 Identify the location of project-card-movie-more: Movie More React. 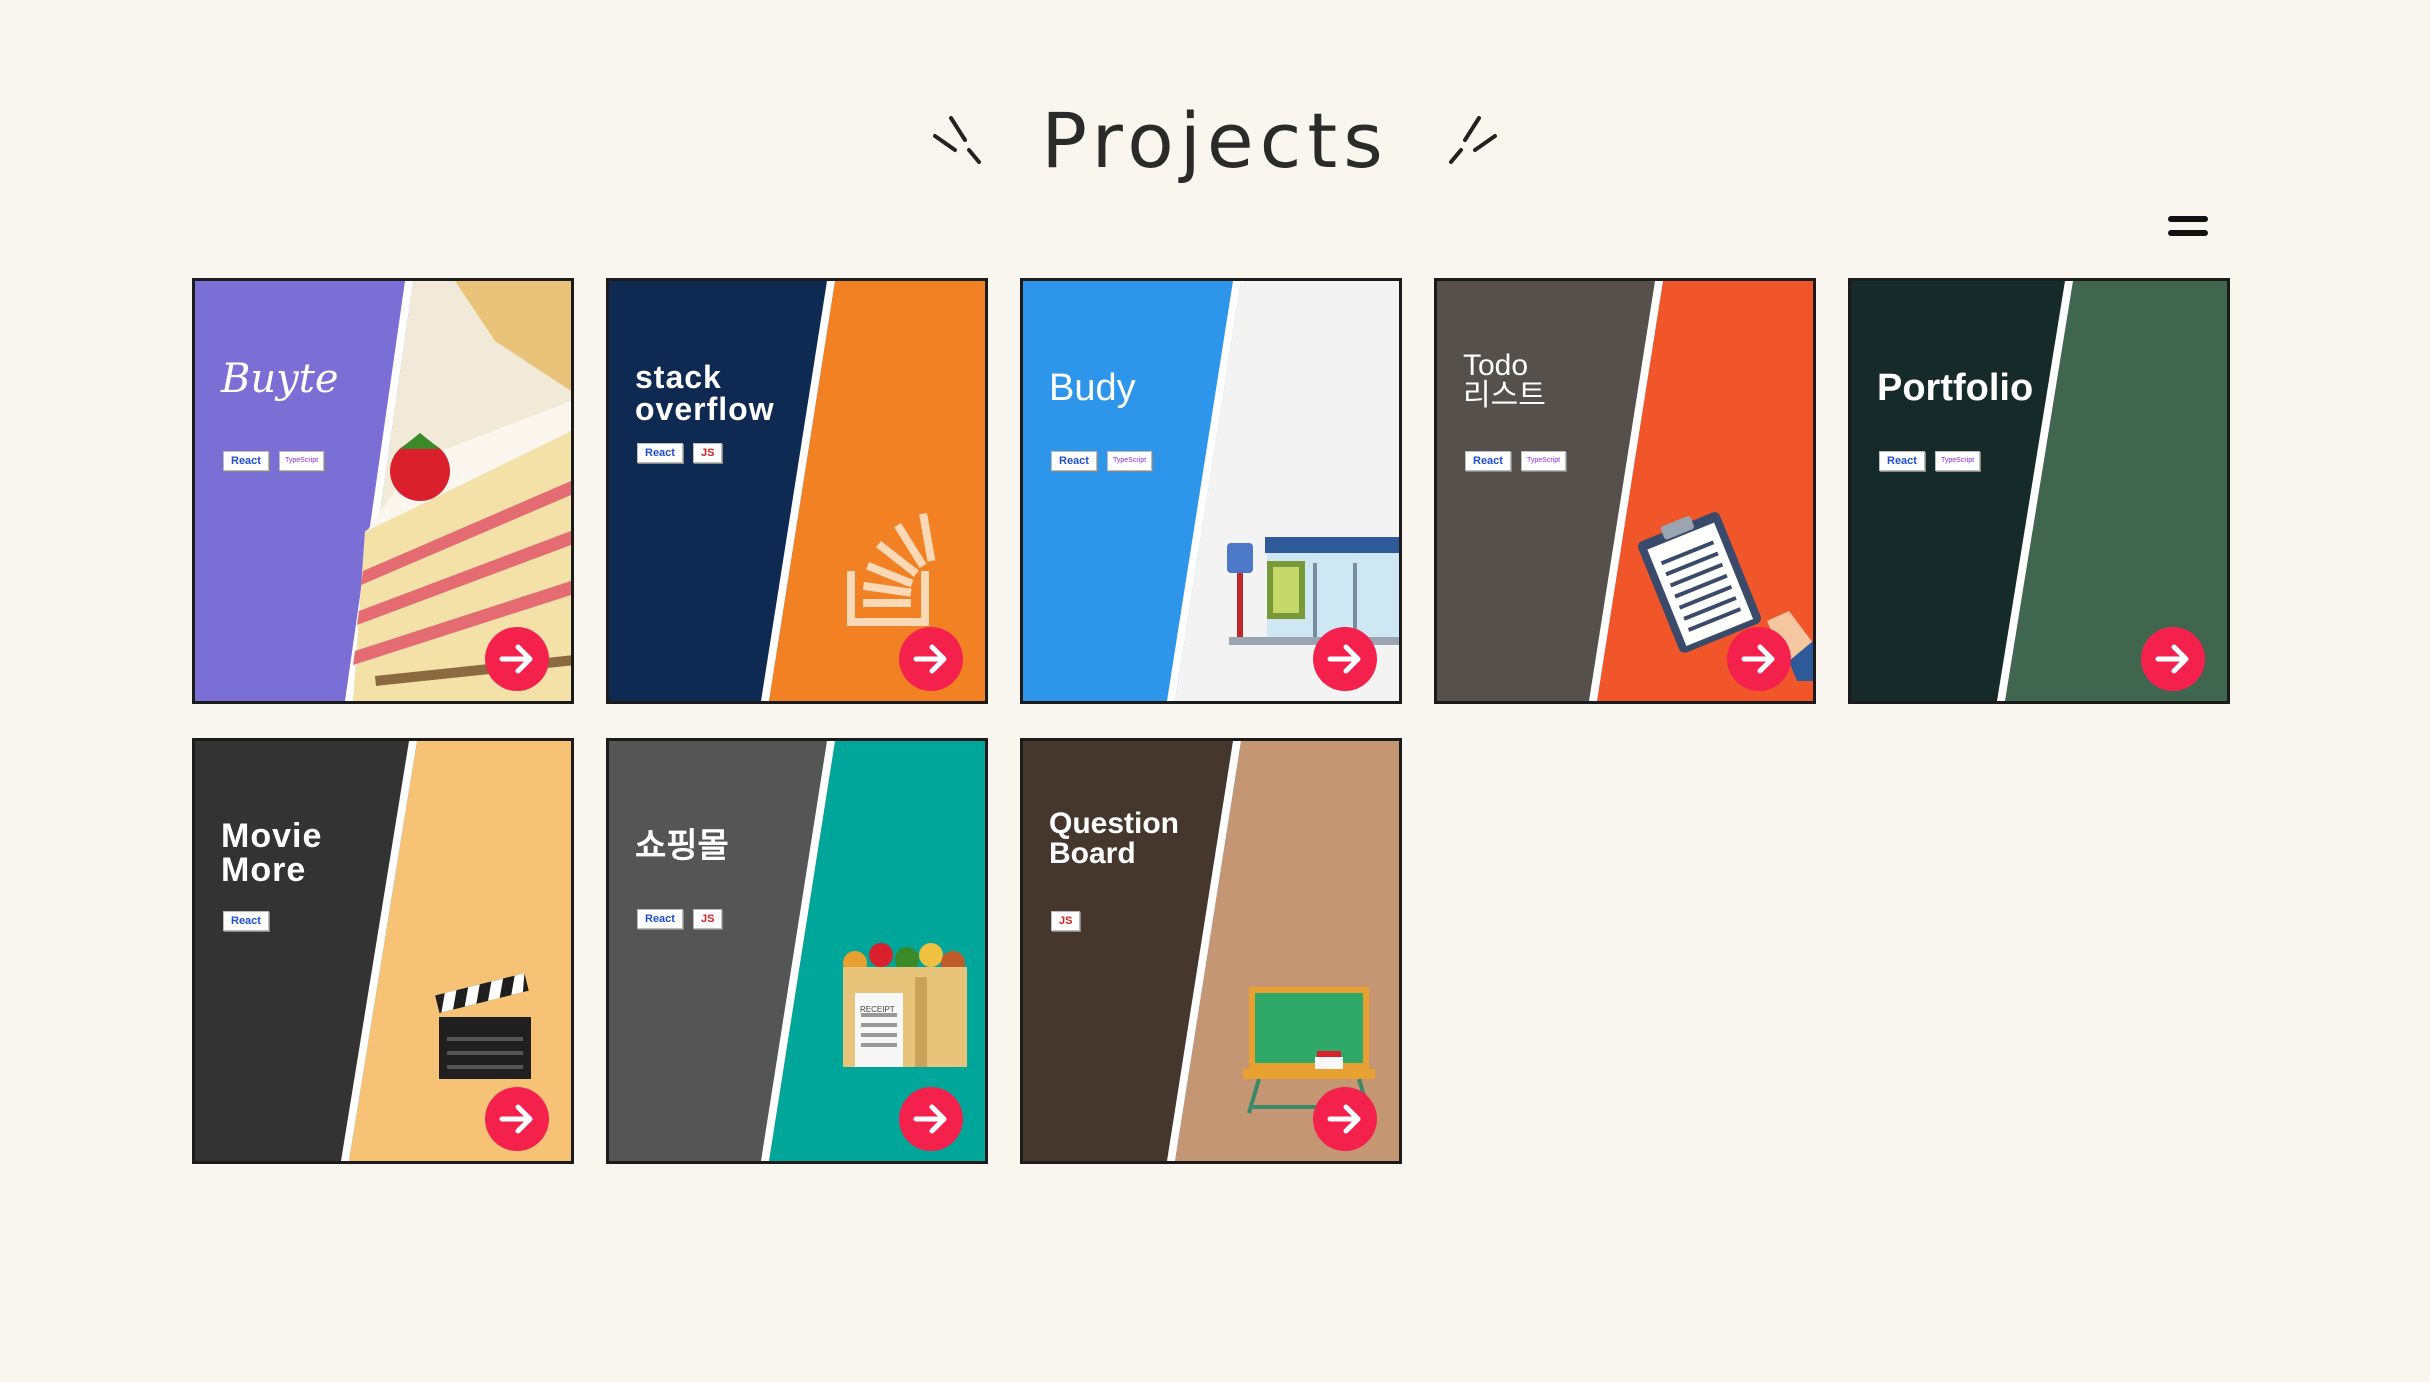
(383, 951).